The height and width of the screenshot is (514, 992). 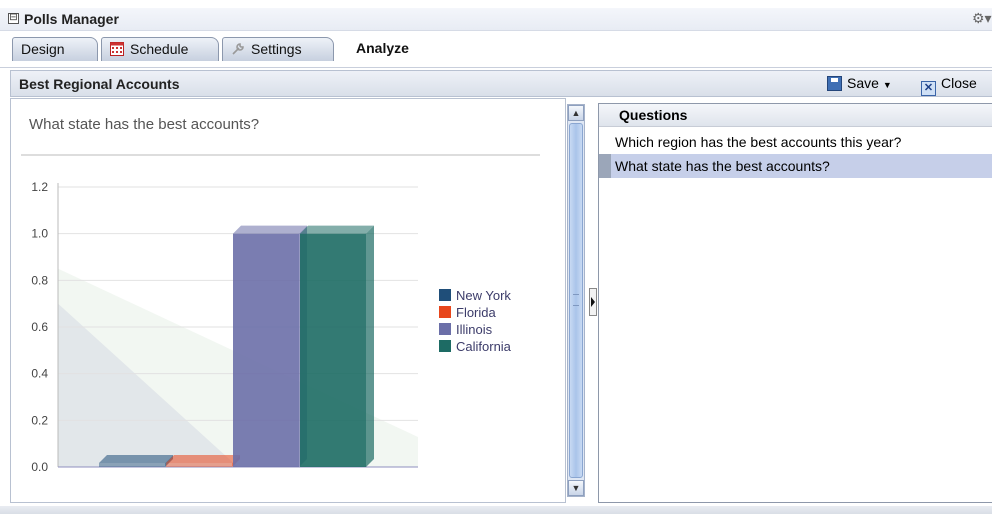 I want to click on title-bar: ⊟ Polls Manager ⚙▾, so click(x=496, y=19).